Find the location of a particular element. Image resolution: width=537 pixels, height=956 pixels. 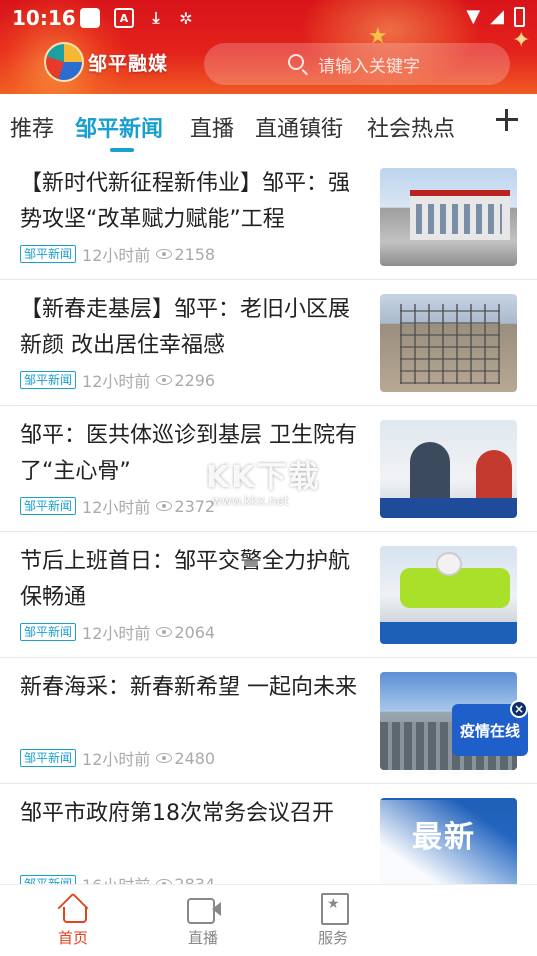

news-title: 【新春走基层】邹平：老旧小区展新颜 改出居住幸福感 is located at coordinates (185, 327).